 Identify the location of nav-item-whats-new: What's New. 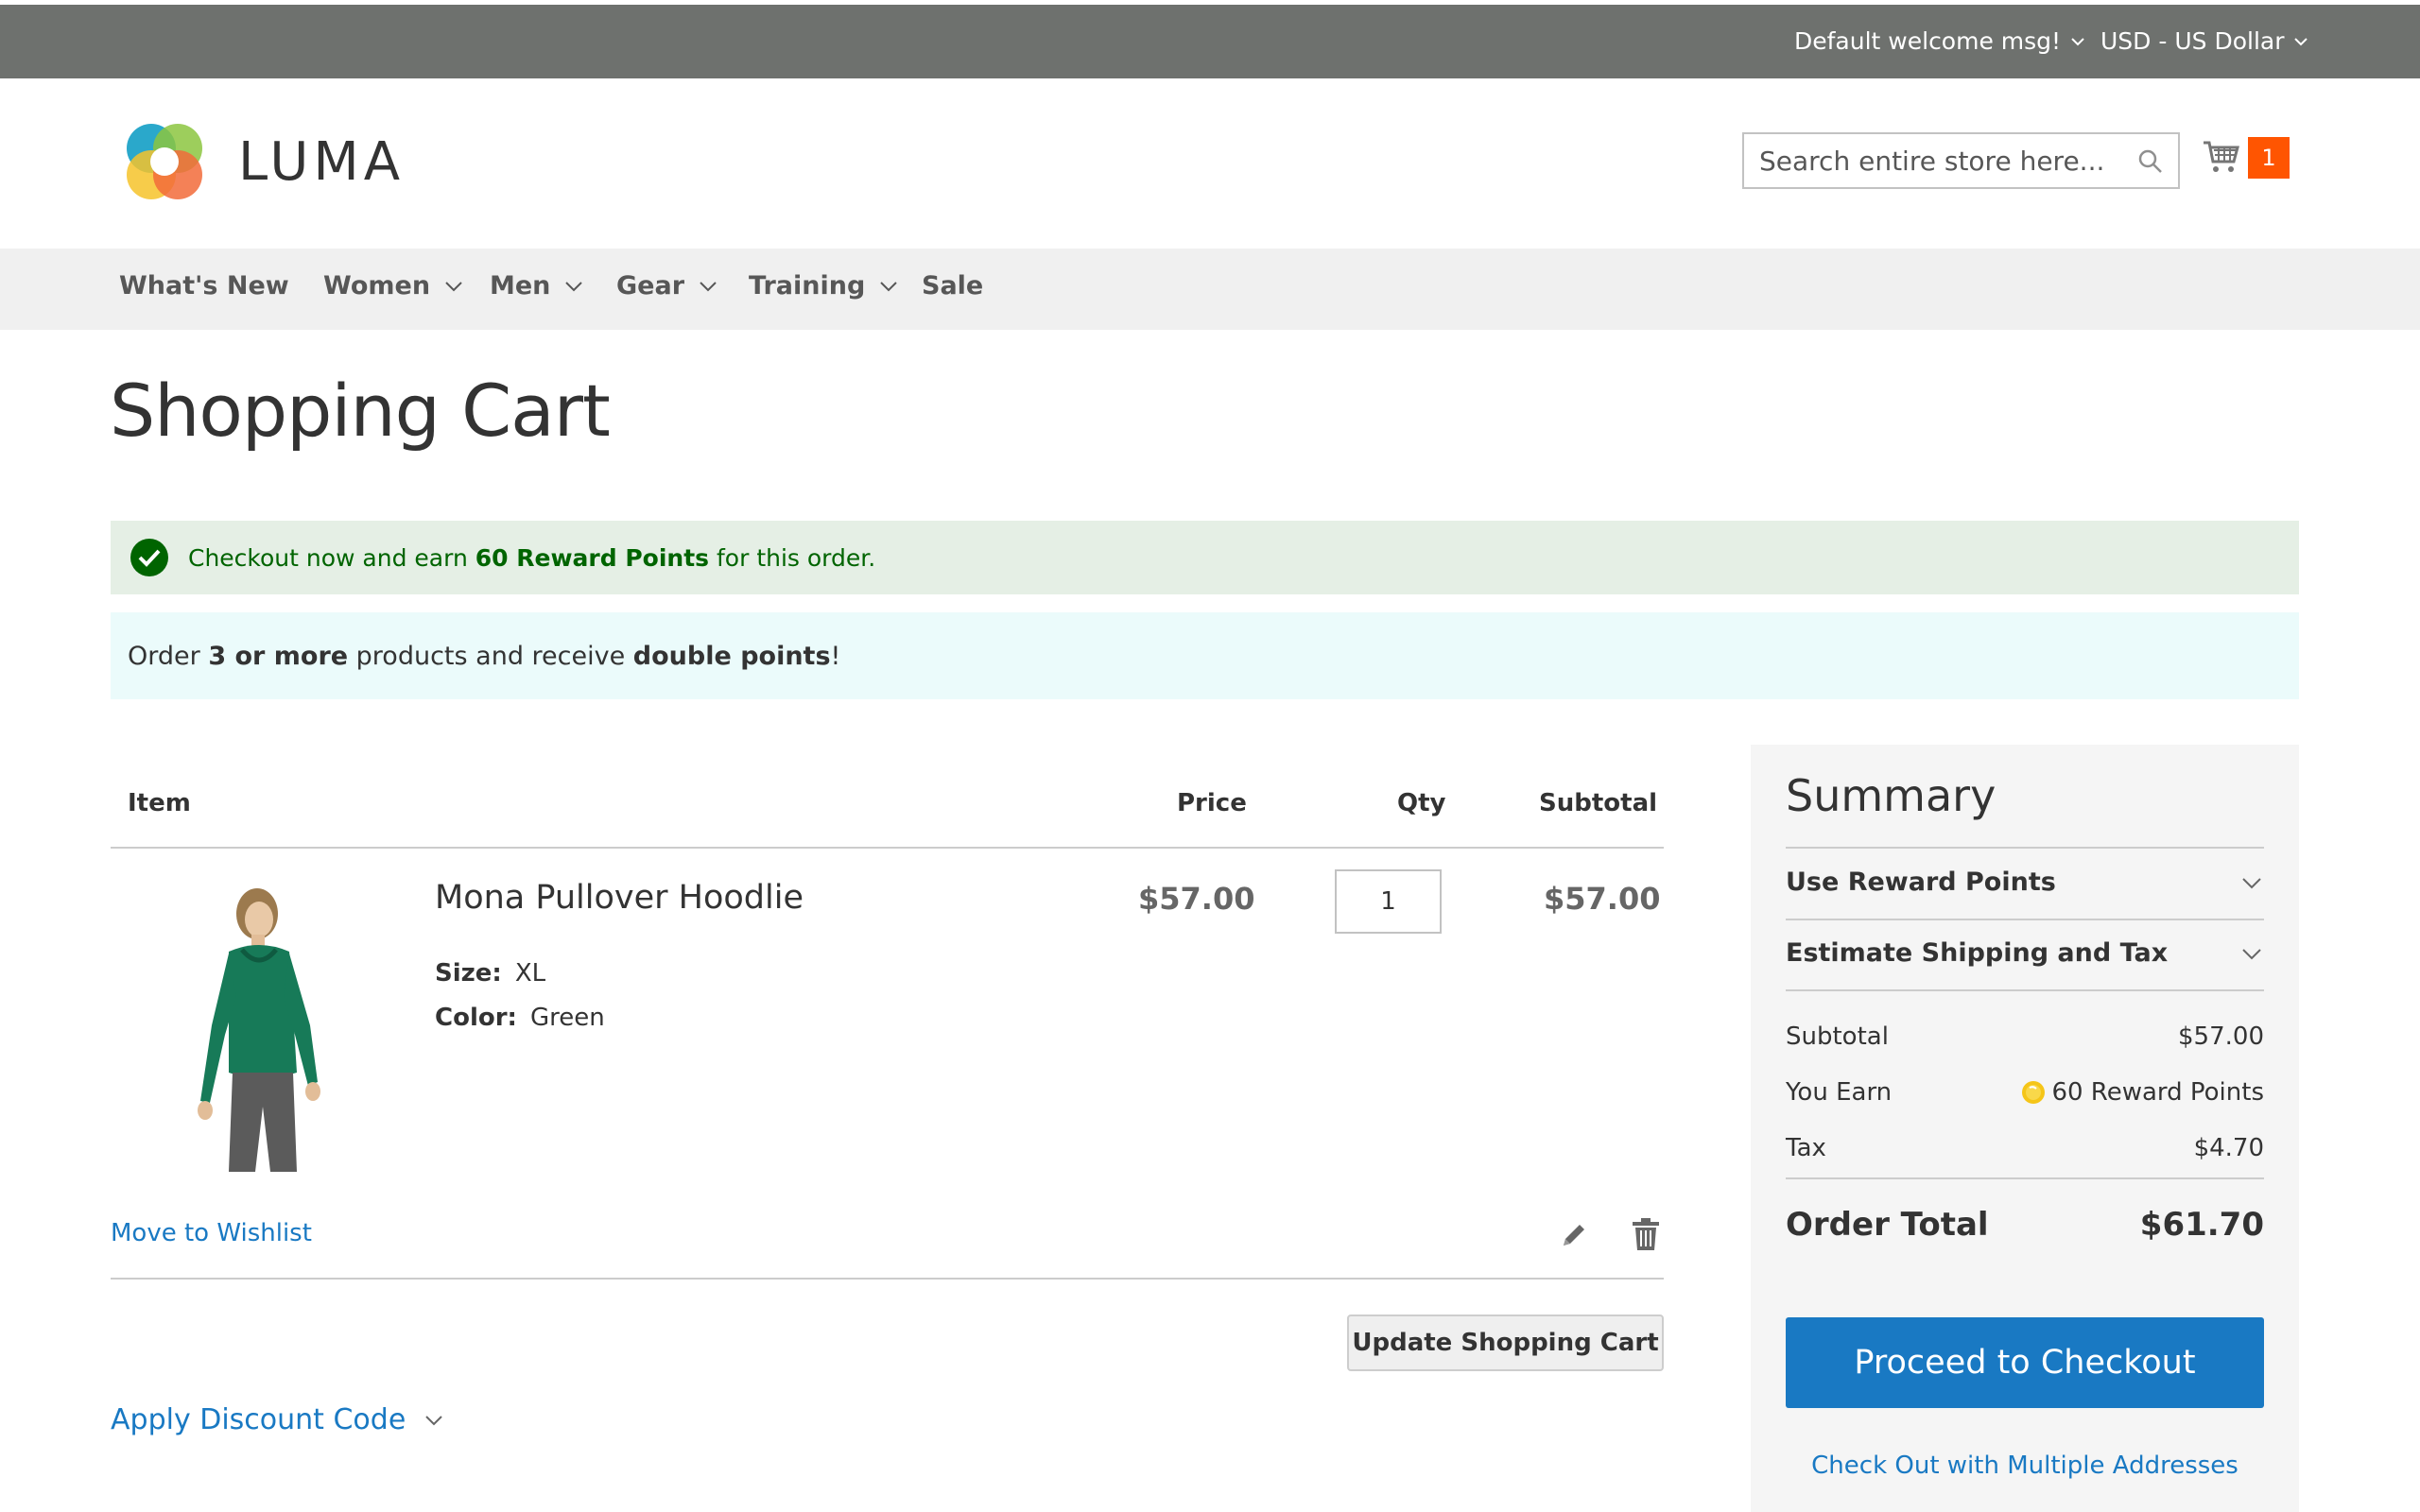
(204, 286).